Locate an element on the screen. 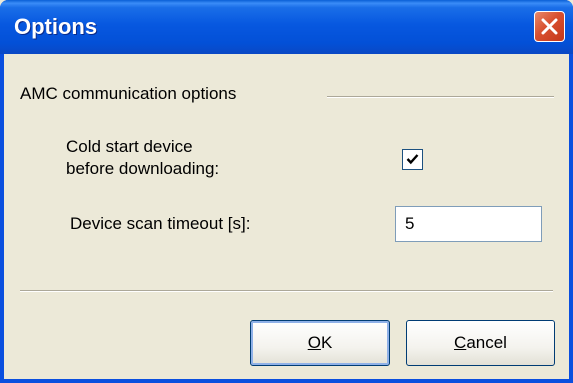 The image size is (573, 383). cancel-button: Cancel is located at coordinates (480, 343).